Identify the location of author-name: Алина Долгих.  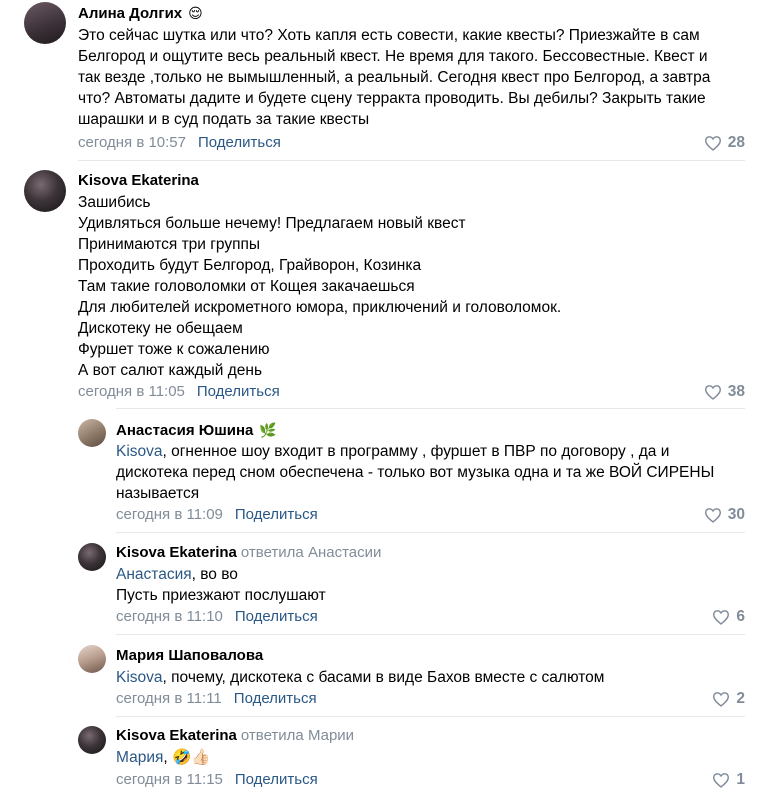
(130, 13).